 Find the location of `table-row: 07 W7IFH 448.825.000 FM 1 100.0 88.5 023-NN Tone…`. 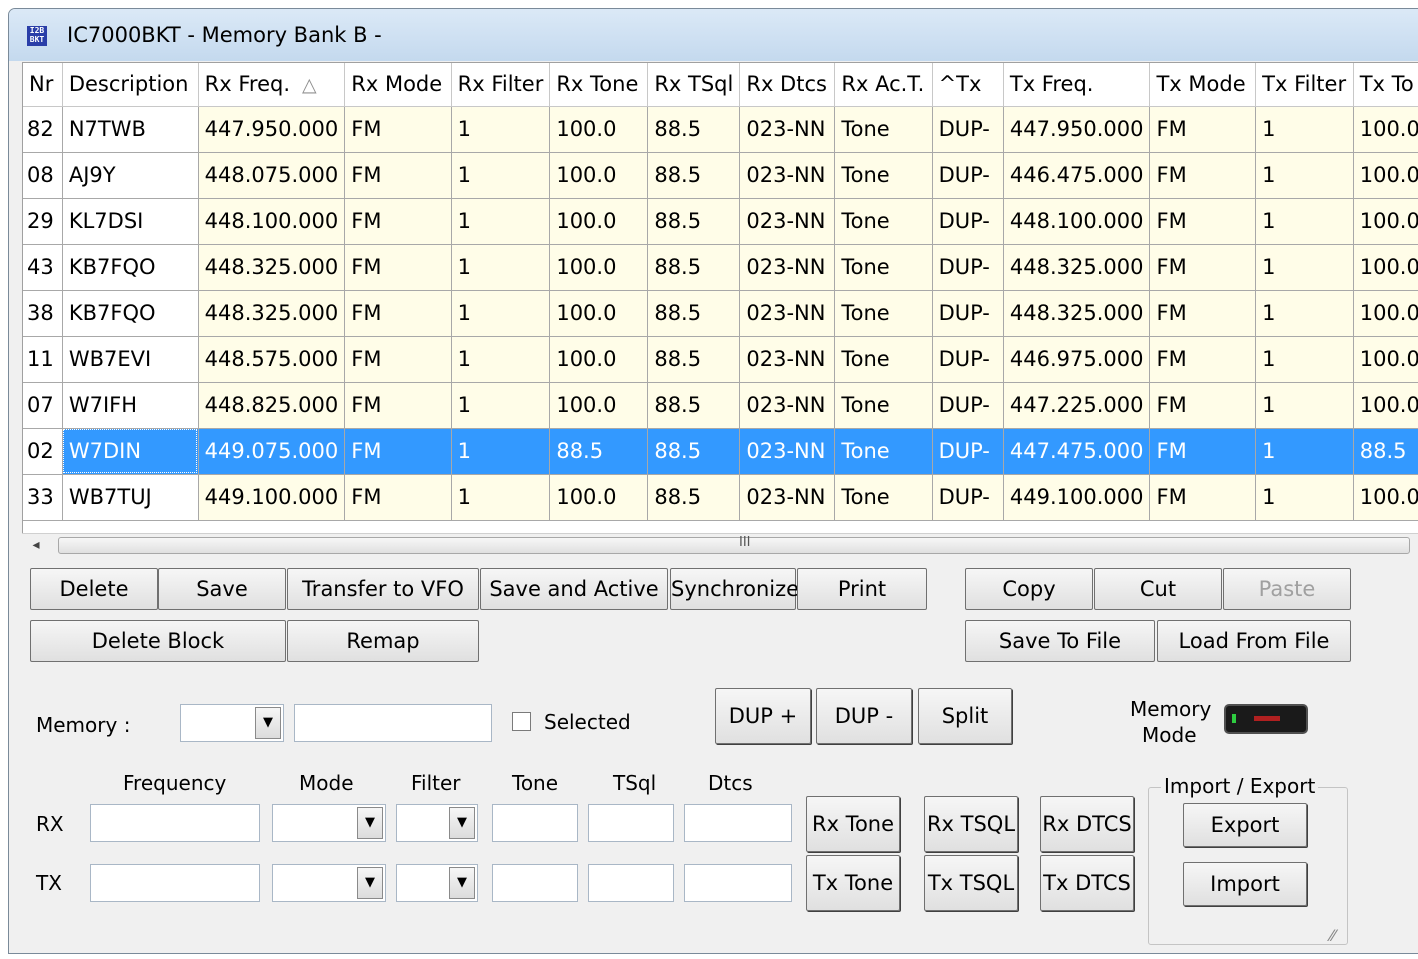

table-row: 07 W7IFH 448.825.000 FM 1 100.0 88.5 023-NN Tone… is located at coordinates (720, 405).